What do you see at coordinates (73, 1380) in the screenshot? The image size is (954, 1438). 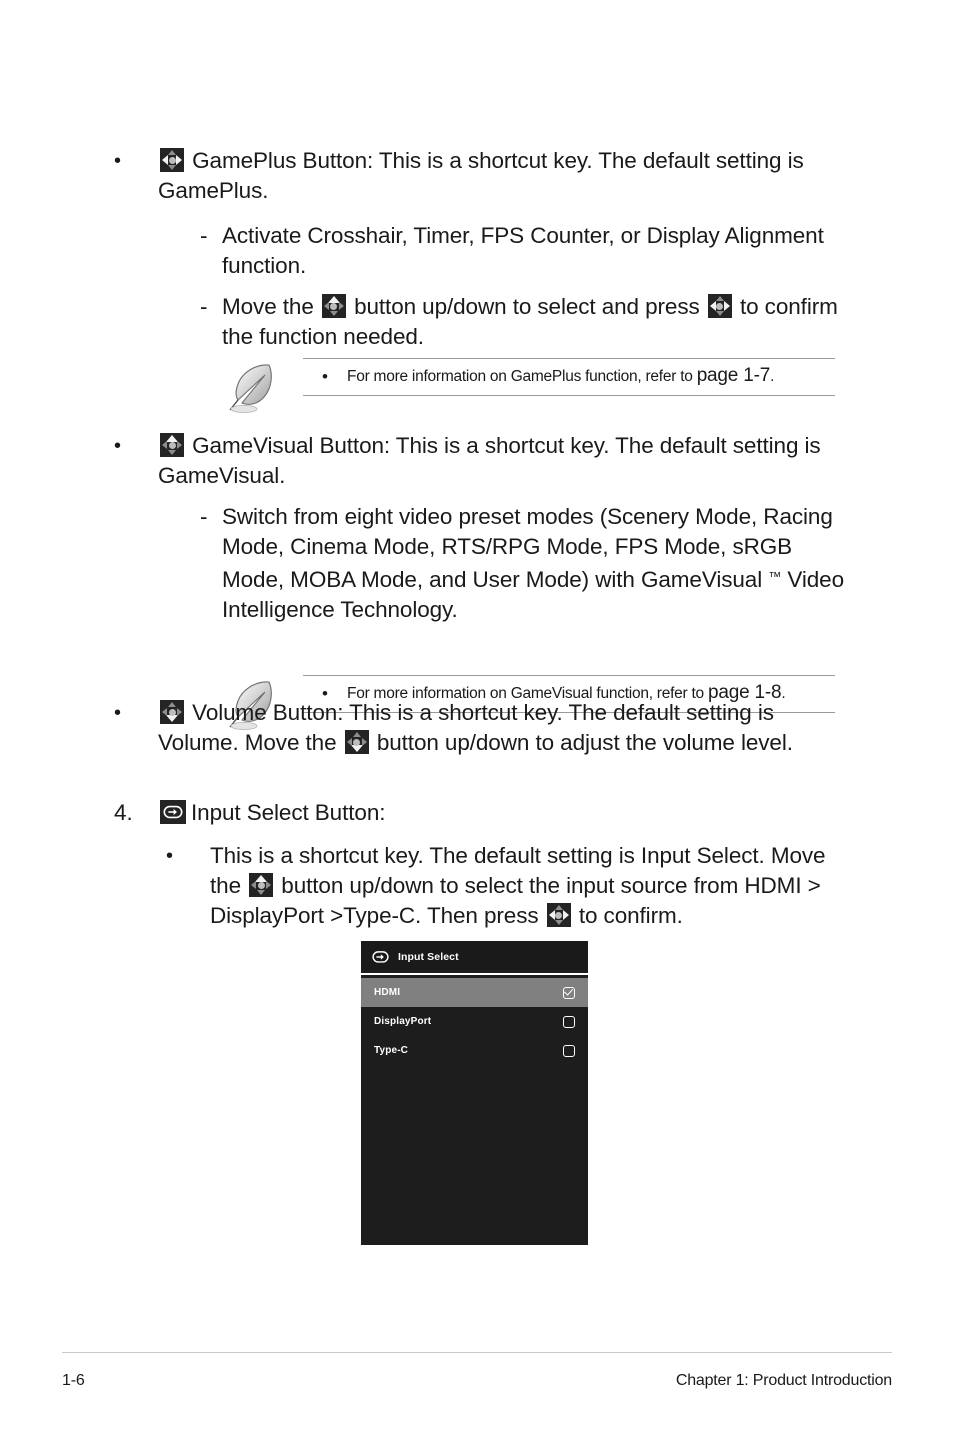 I see `page-number: 1-6` at bounding box center [73, 1380].